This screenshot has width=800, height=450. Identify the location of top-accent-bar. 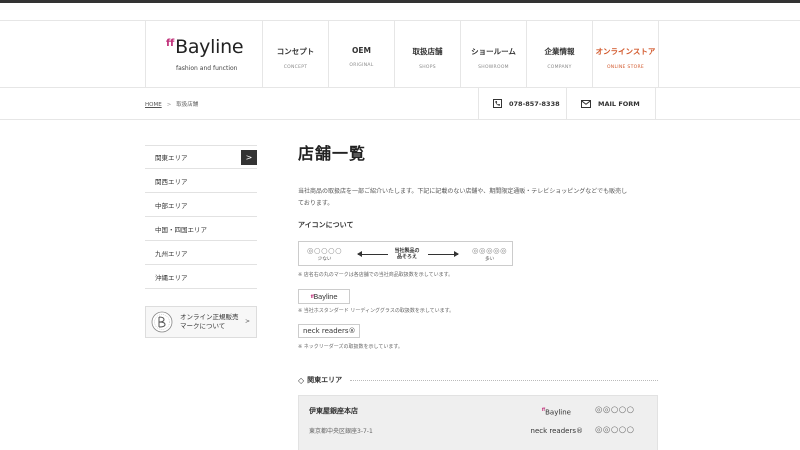
(400, 1).